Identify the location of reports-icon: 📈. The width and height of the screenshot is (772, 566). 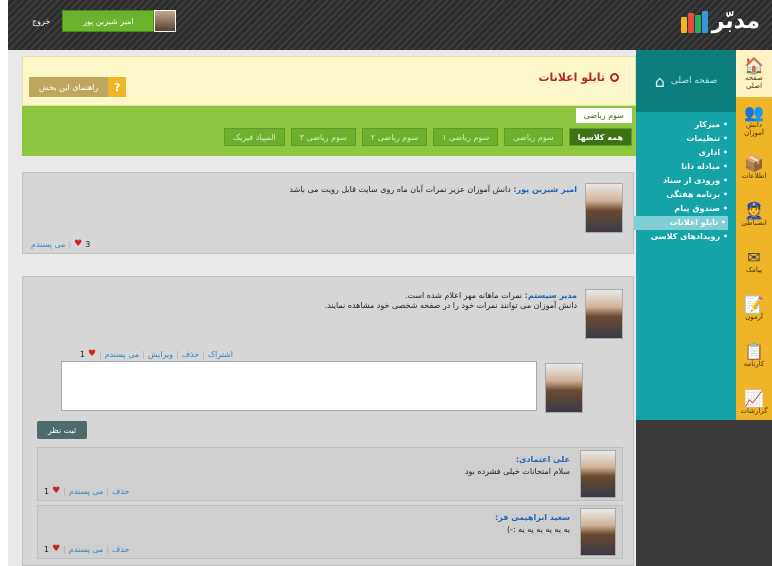
(754, 398).